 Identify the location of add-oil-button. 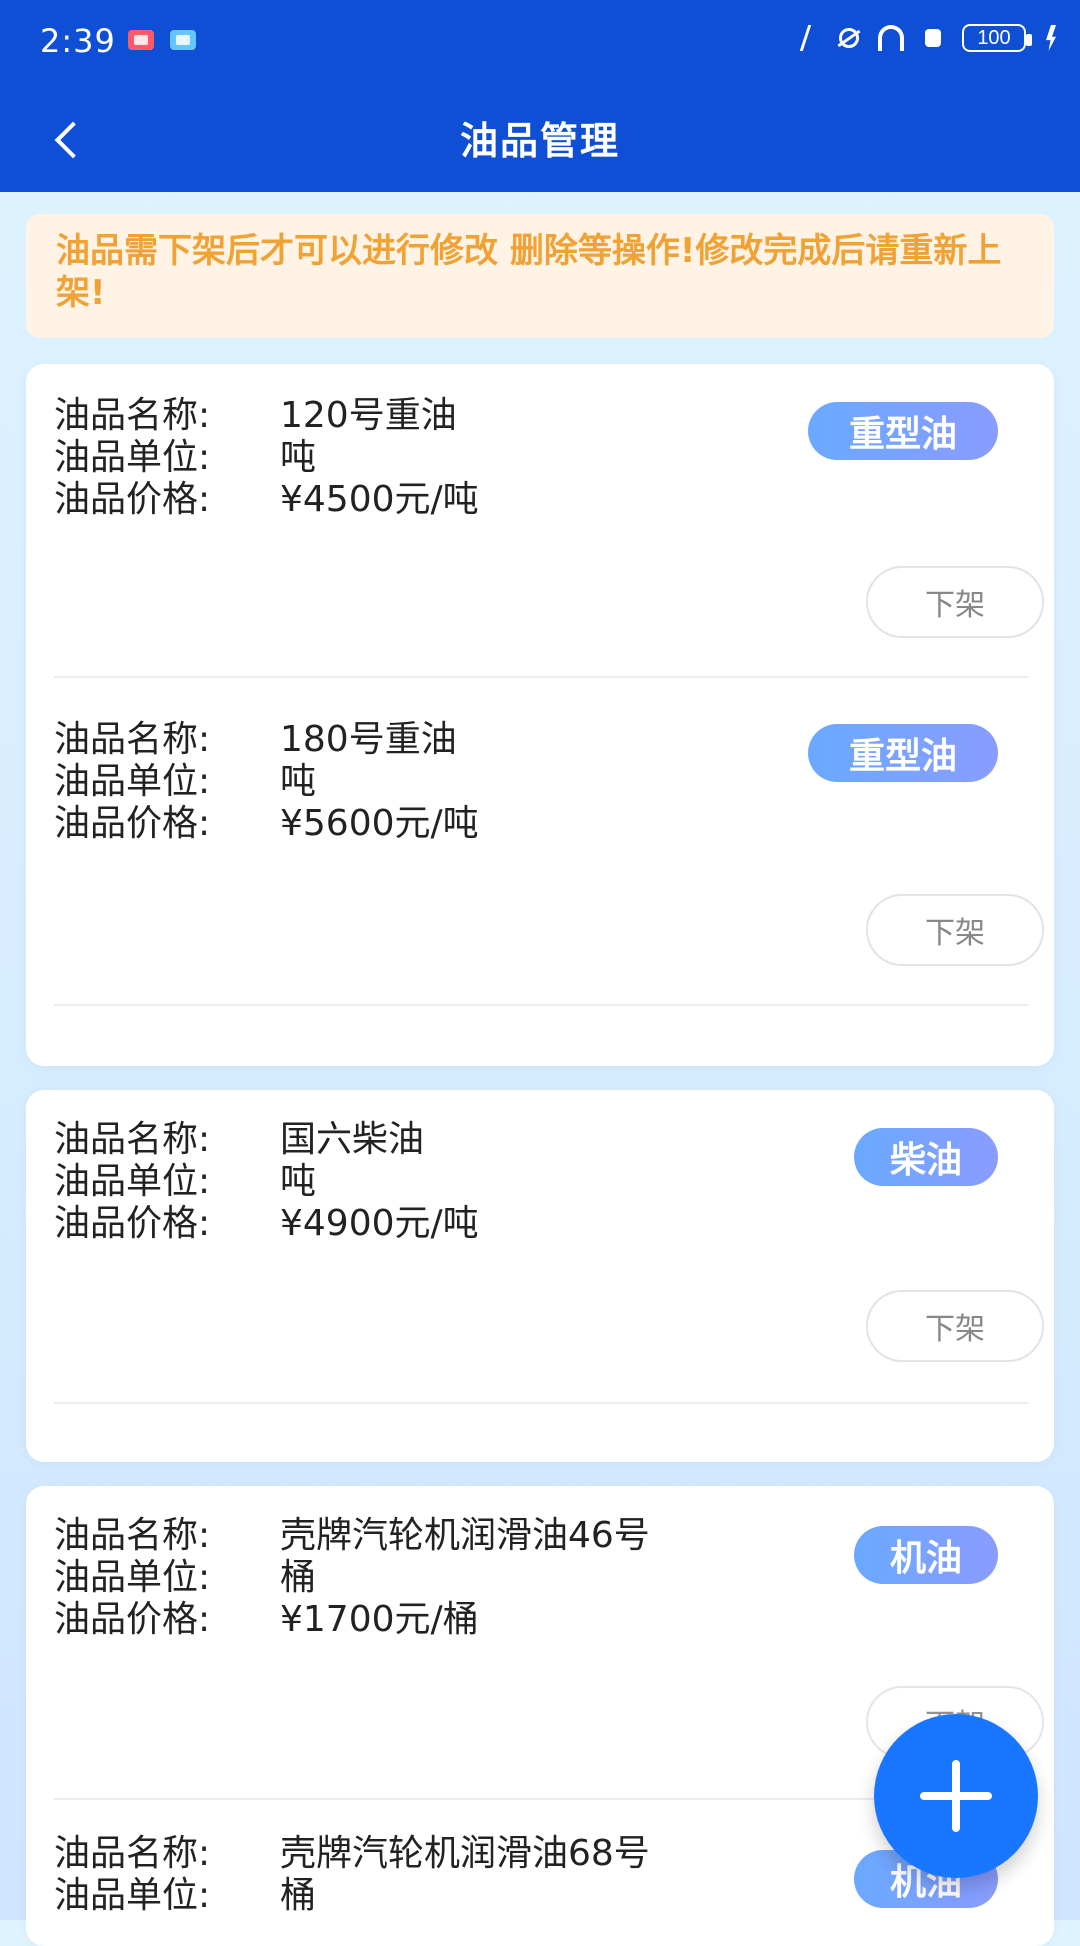
(956, 1796).